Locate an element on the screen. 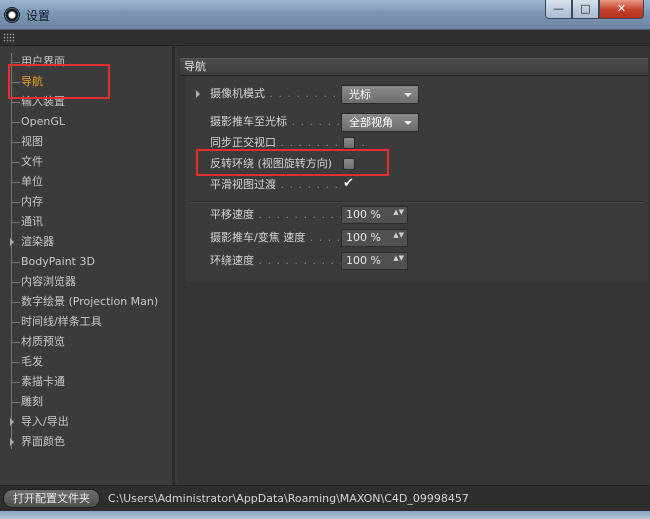  pan-speed-label: 平移速度 is located at coordinates (232, 214).